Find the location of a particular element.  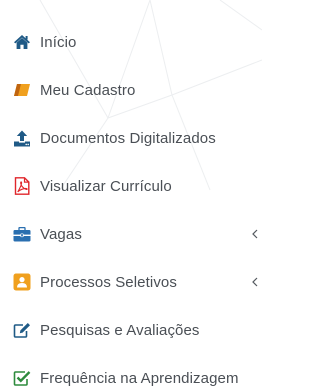

menu-item-visualizar-curriculo: Visualizar Currículo is located at coordinates (131, 186).